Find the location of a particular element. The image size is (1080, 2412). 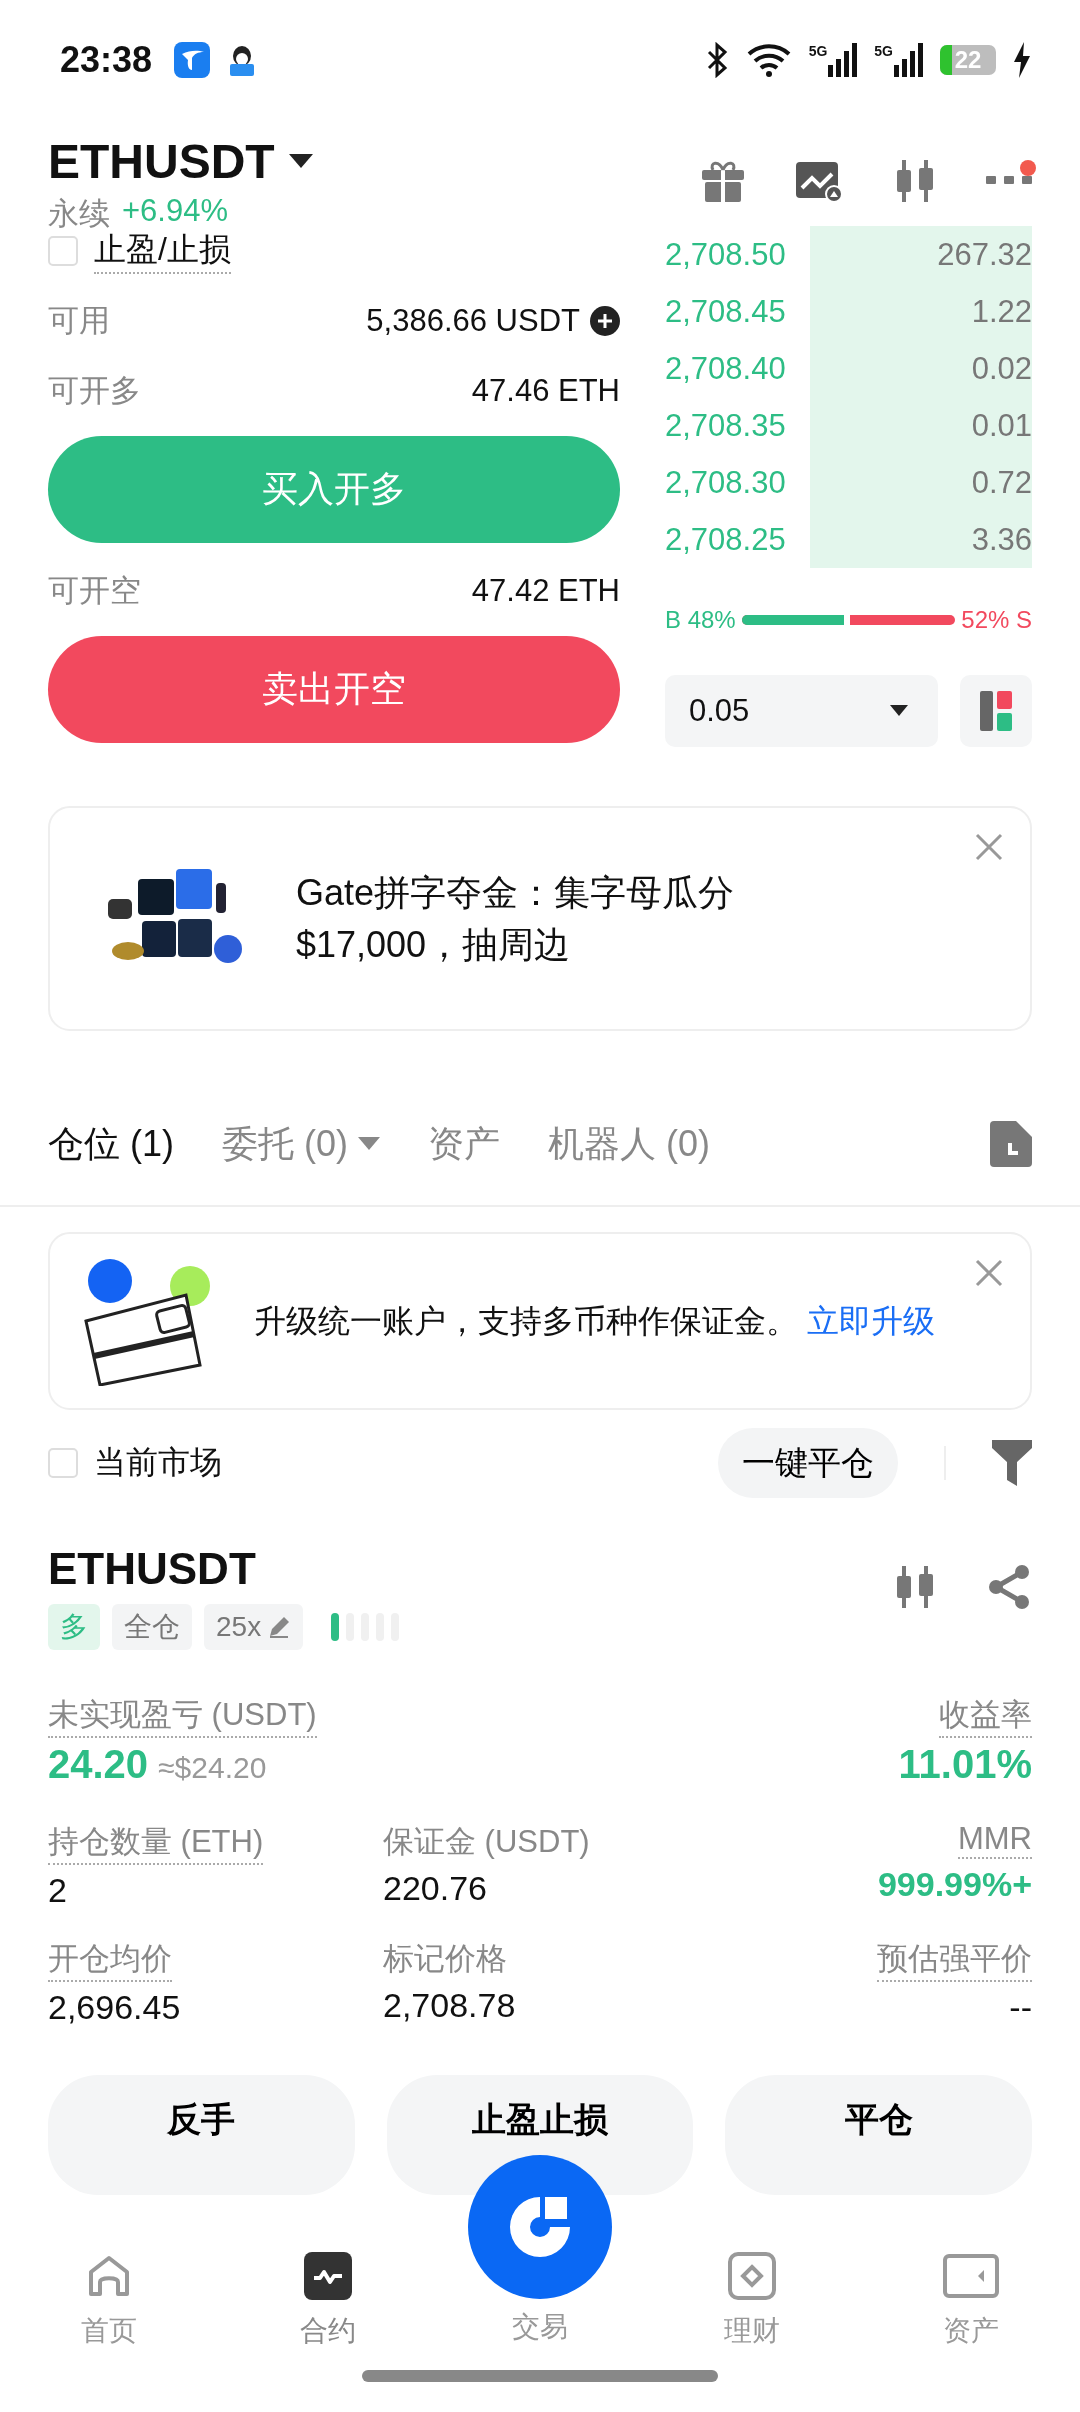

side-tag: 多 is located at coordinates (74, 1627).